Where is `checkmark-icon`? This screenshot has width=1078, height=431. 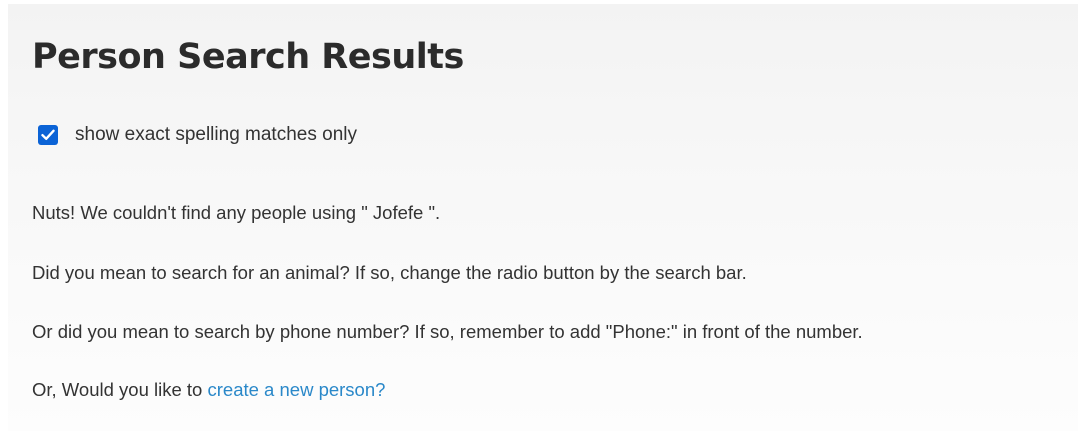
checkmark-icon is located at coordinates (48, 134).